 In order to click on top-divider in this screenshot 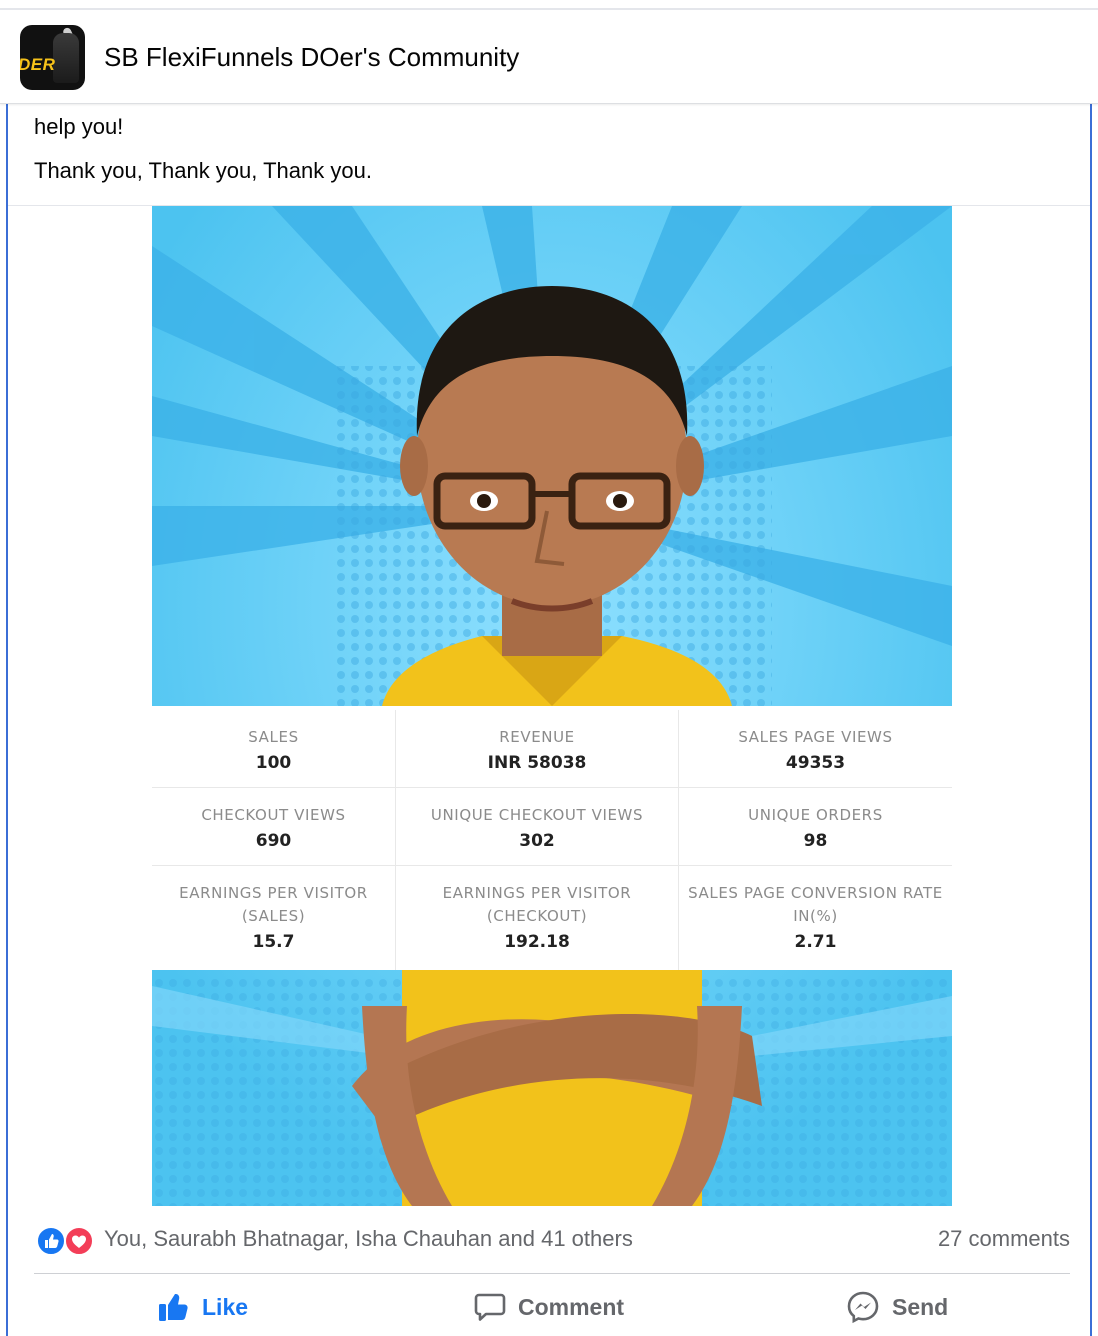, I will do `click(549, 9)`.